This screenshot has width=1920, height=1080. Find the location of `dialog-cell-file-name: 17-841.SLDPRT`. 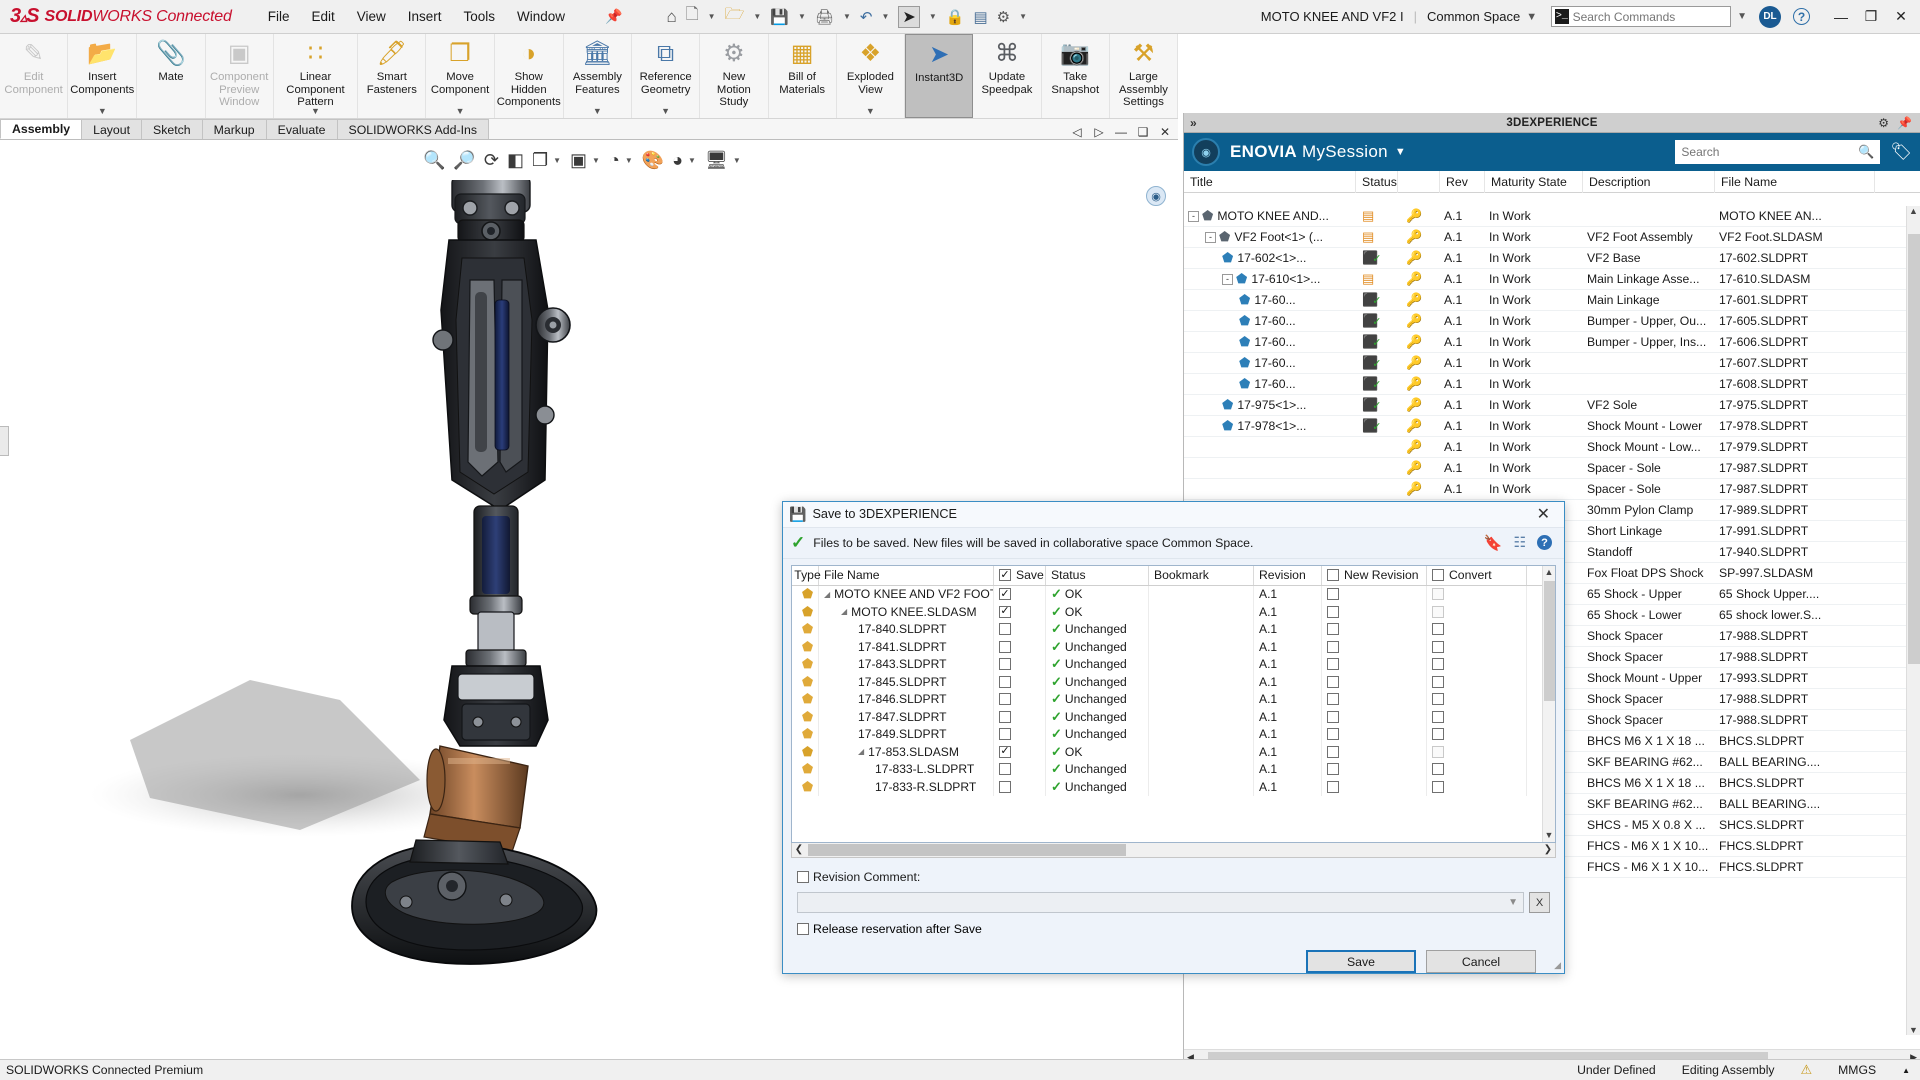

dialog-cell-file-name: 17-841.SLDPRT is located at coordinates (906, 647).